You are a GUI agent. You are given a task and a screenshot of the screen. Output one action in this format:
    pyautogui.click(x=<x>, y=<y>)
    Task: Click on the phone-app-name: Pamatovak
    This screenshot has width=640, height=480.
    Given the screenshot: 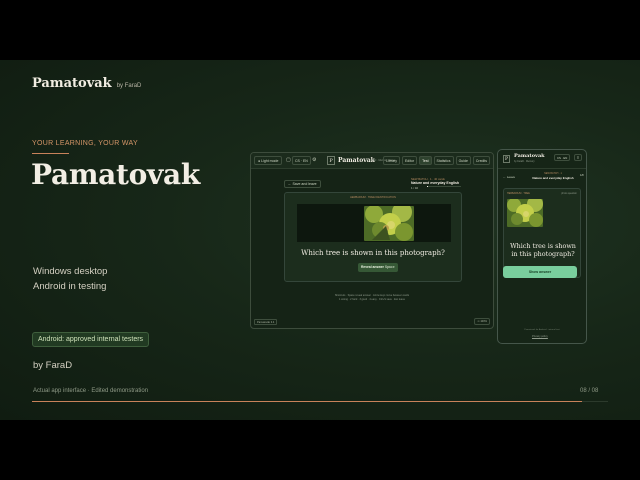 What is the action you would take?
    pyautogui.click(x=529, y=156)
    